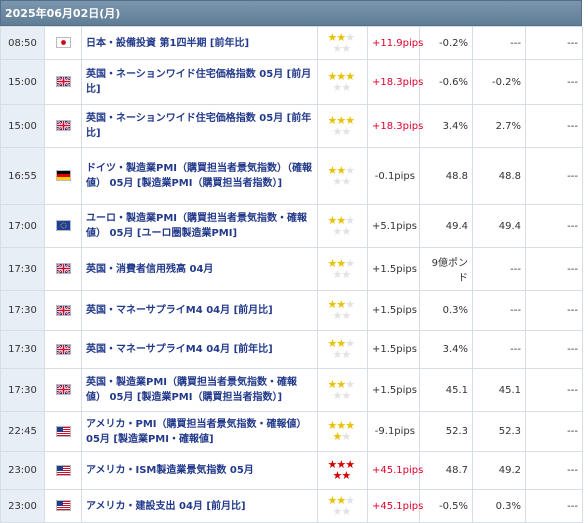  What do you see at coordinates (199, 310) in the screenshot?
I see `event-name: 英国・マネーサプライM4 04月 [前月比]` at bounding box center [199, 310].